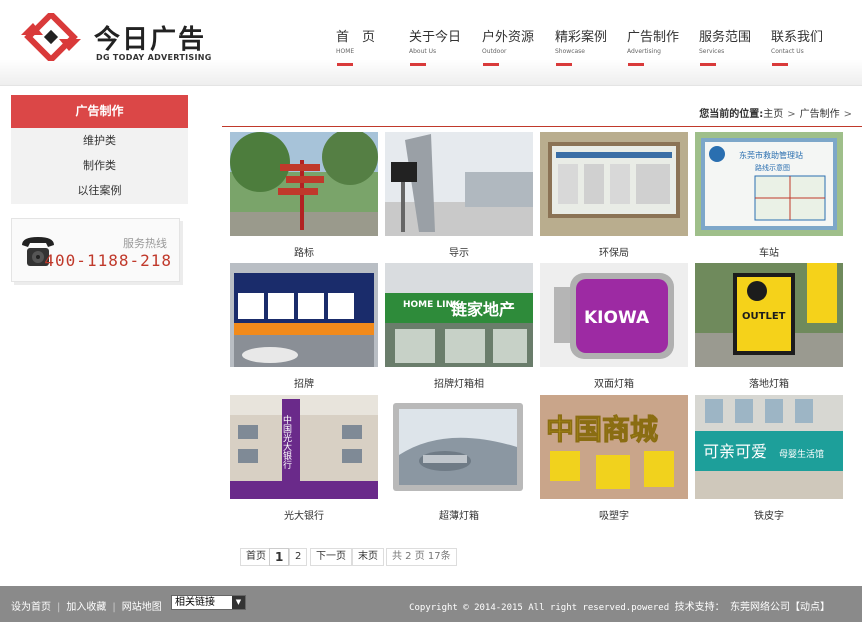  I want to click on product-caption: 招牌, so click(304, 382).